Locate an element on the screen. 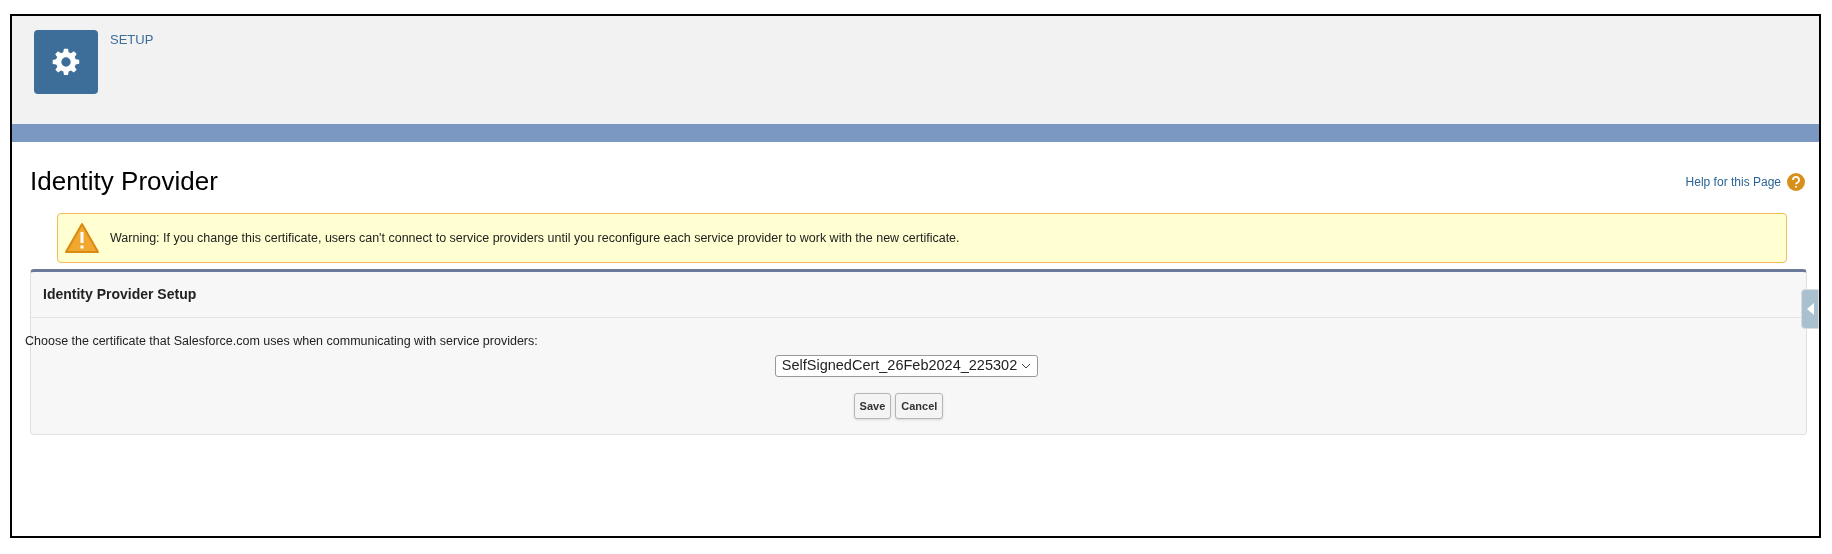  side-panel-toggle is located at coordinates (1810, 309).